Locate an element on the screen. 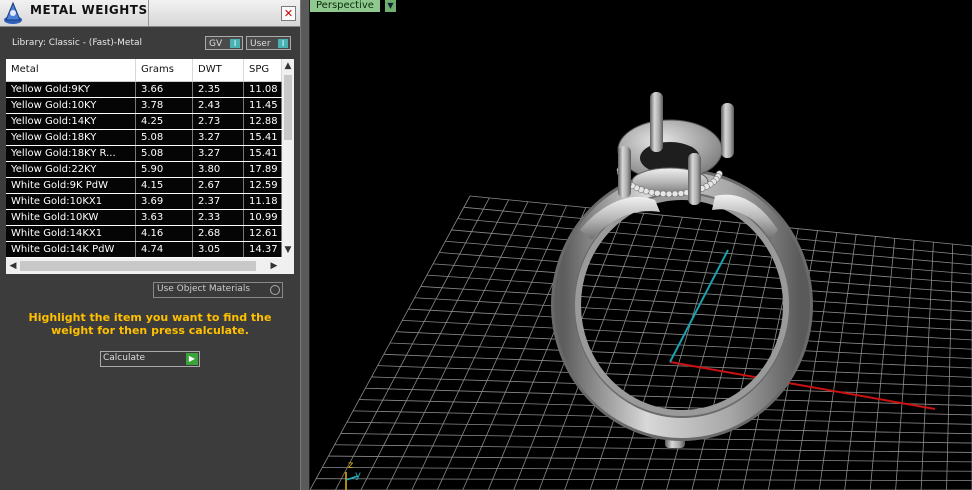  table-cell: 11.08 is located at coordinates (263, 89).